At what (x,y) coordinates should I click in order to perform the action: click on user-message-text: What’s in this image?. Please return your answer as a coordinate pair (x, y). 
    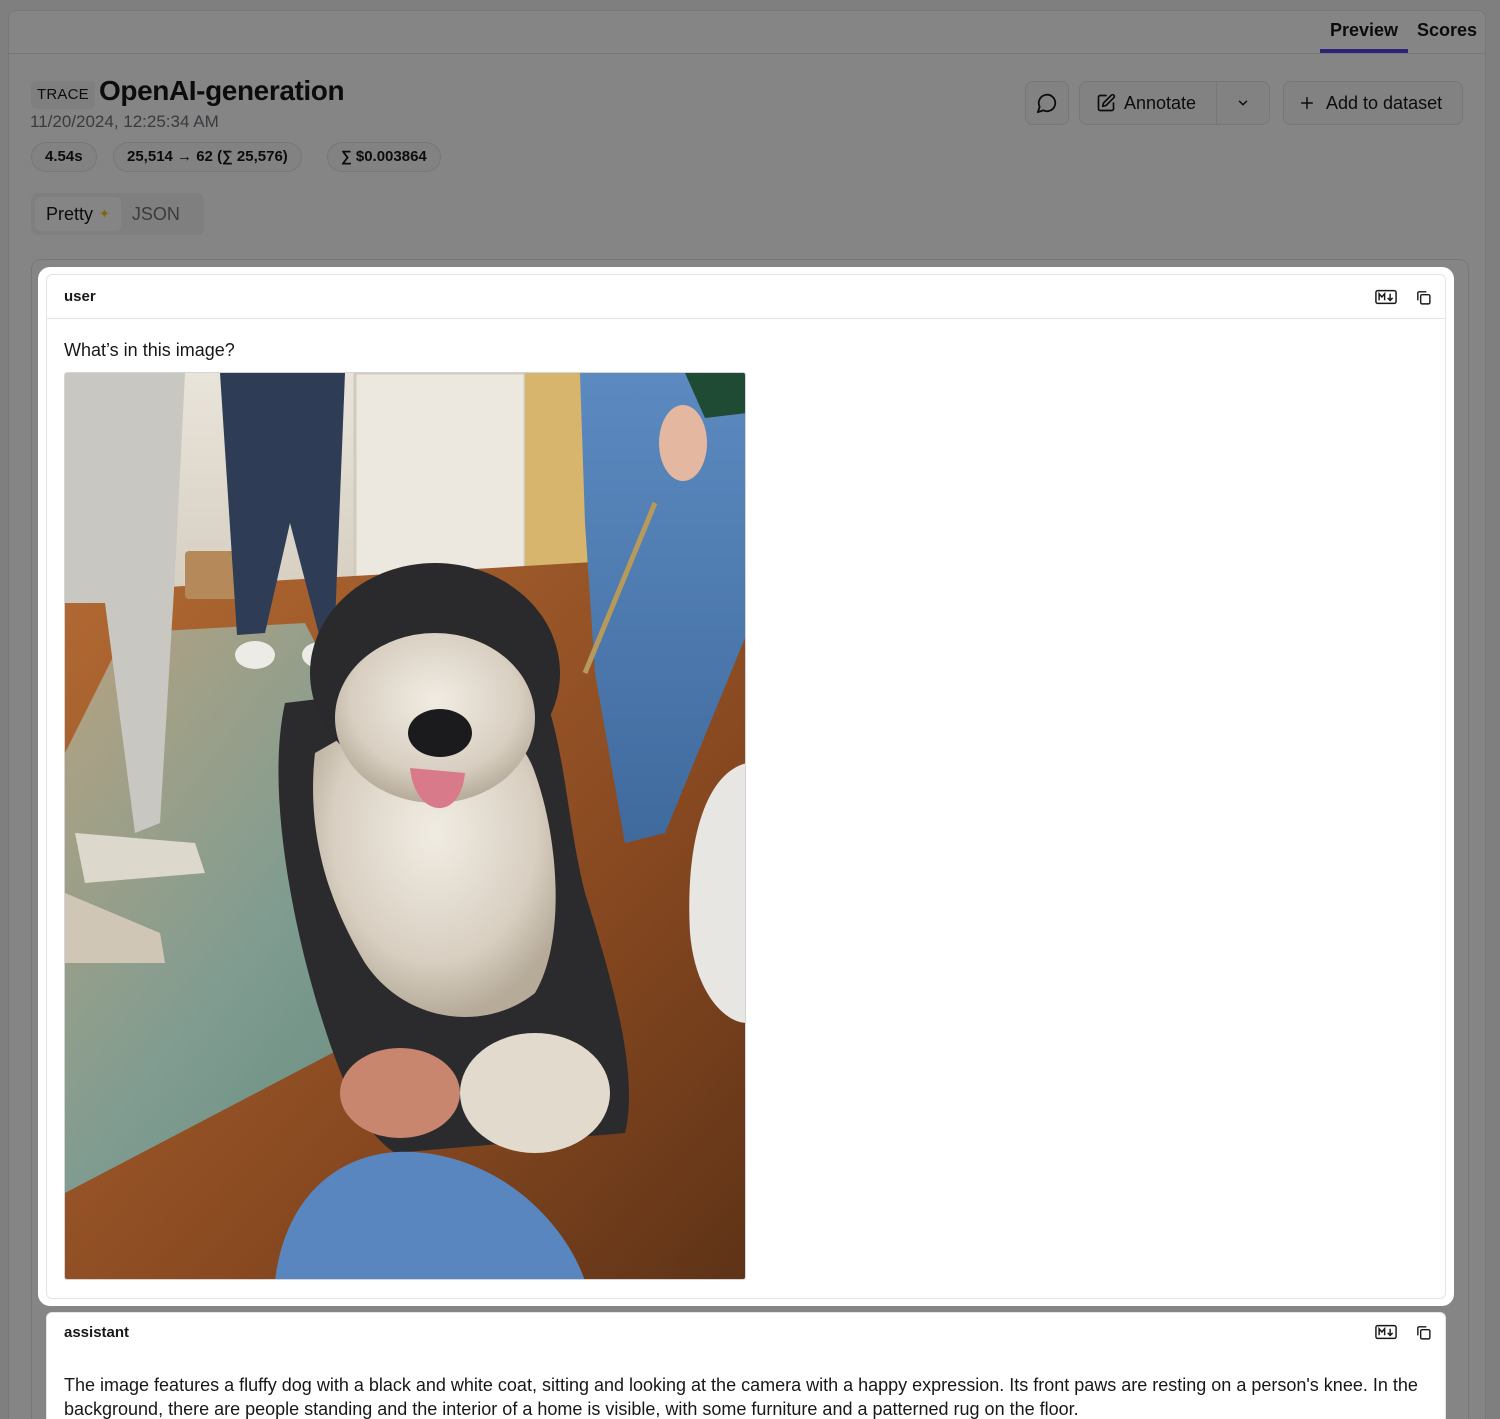
    Looking at the image, I should click on (149, 350).